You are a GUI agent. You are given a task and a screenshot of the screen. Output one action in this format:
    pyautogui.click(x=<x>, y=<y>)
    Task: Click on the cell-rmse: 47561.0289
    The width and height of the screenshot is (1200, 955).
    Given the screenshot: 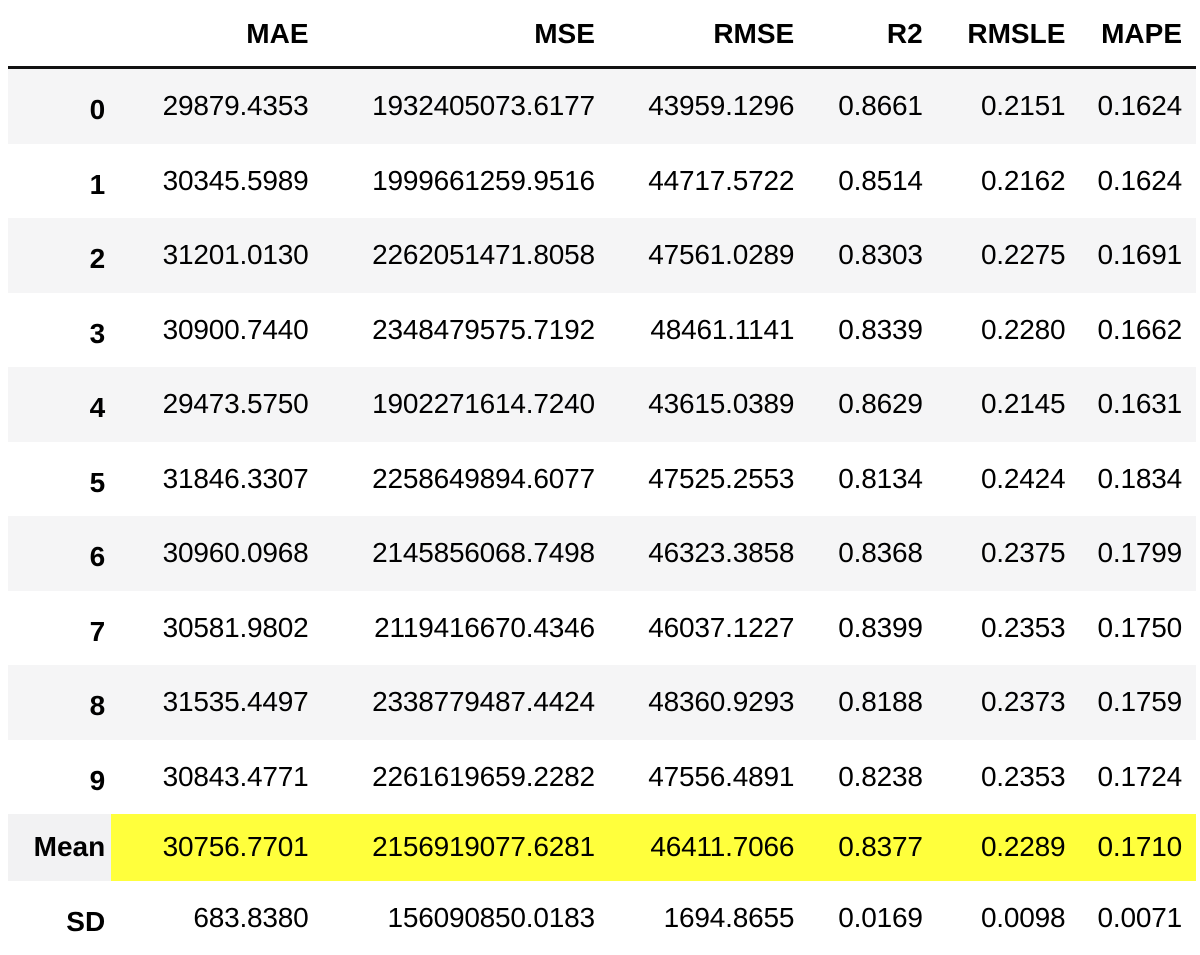 What is the action you would take?
    pyautogui.click(x=694, y=255)
    